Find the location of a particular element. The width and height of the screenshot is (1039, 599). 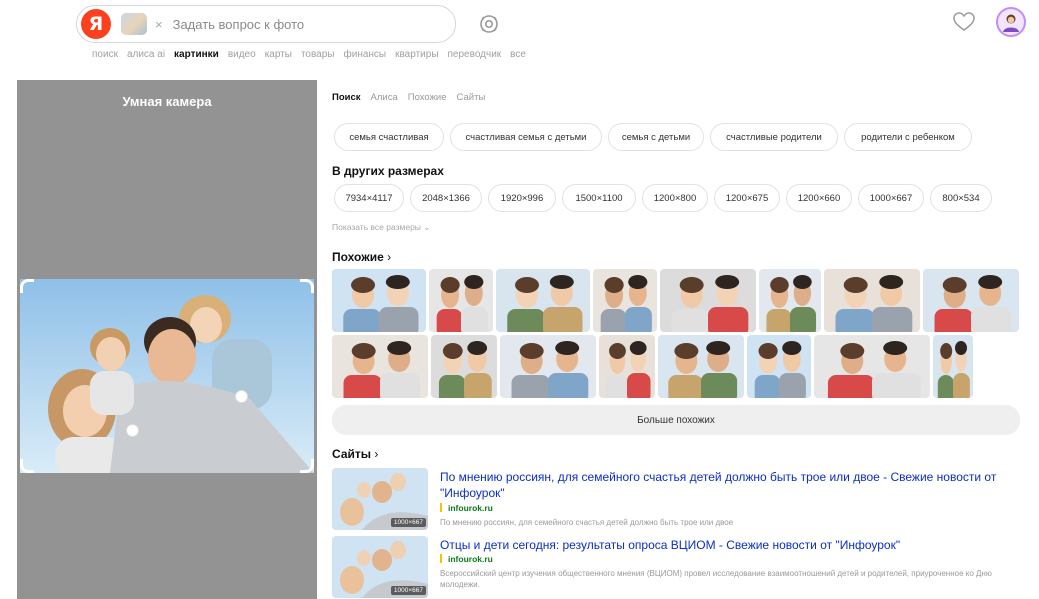

sites-heading: Сайты › is located at coordinates (355, 454).